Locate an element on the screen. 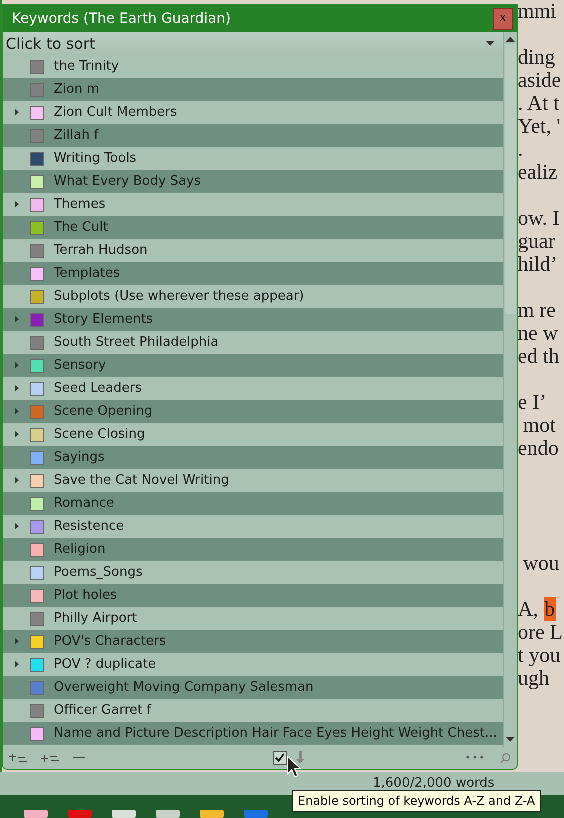 This screenshot has height=818, width=564. document-text: ne w is located at coordinates (539, 333).